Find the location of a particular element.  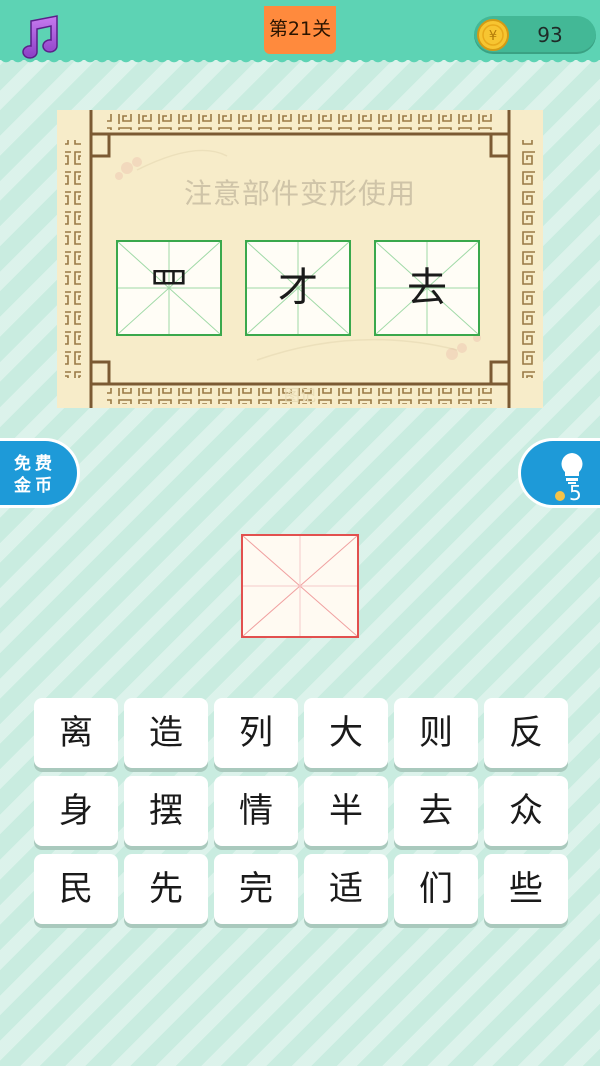

key-button: 民 is located at coordinates (76, 889).